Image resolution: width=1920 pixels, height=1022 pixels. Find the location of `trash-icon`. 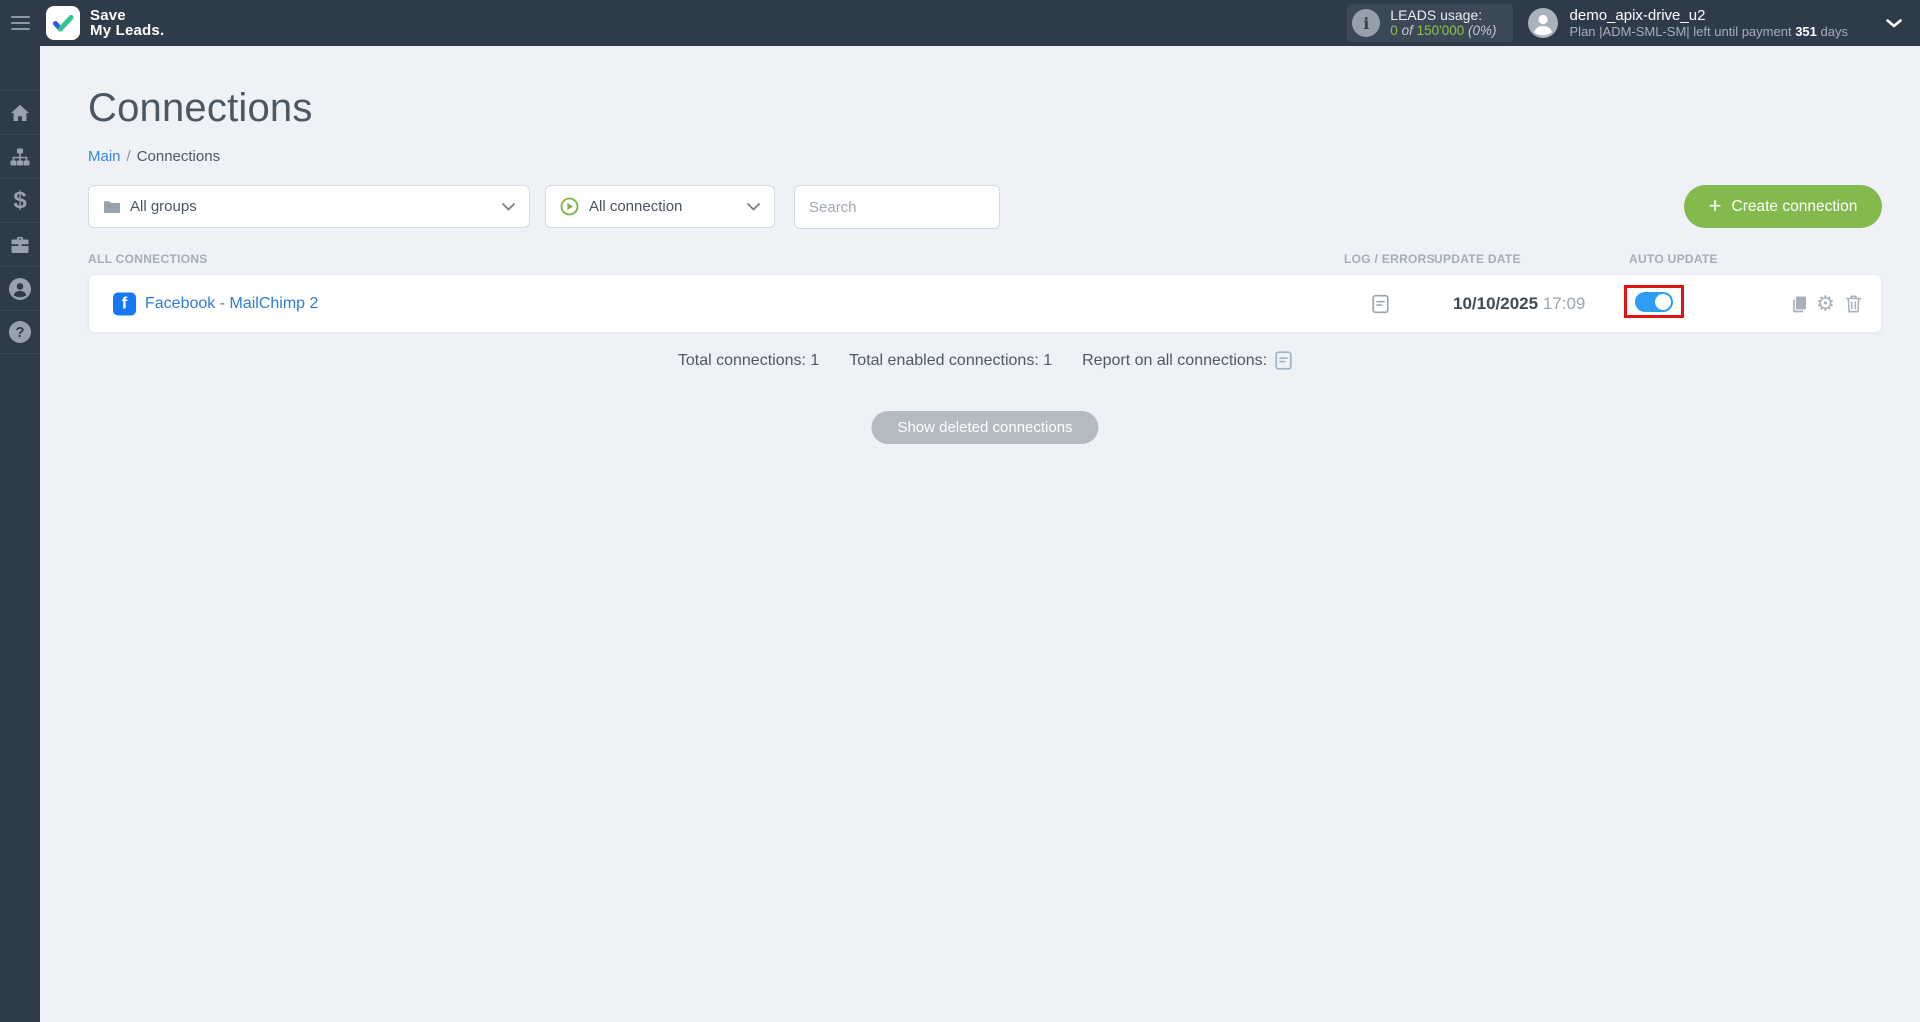

trash-icon is located at coordinates (1853, 303).